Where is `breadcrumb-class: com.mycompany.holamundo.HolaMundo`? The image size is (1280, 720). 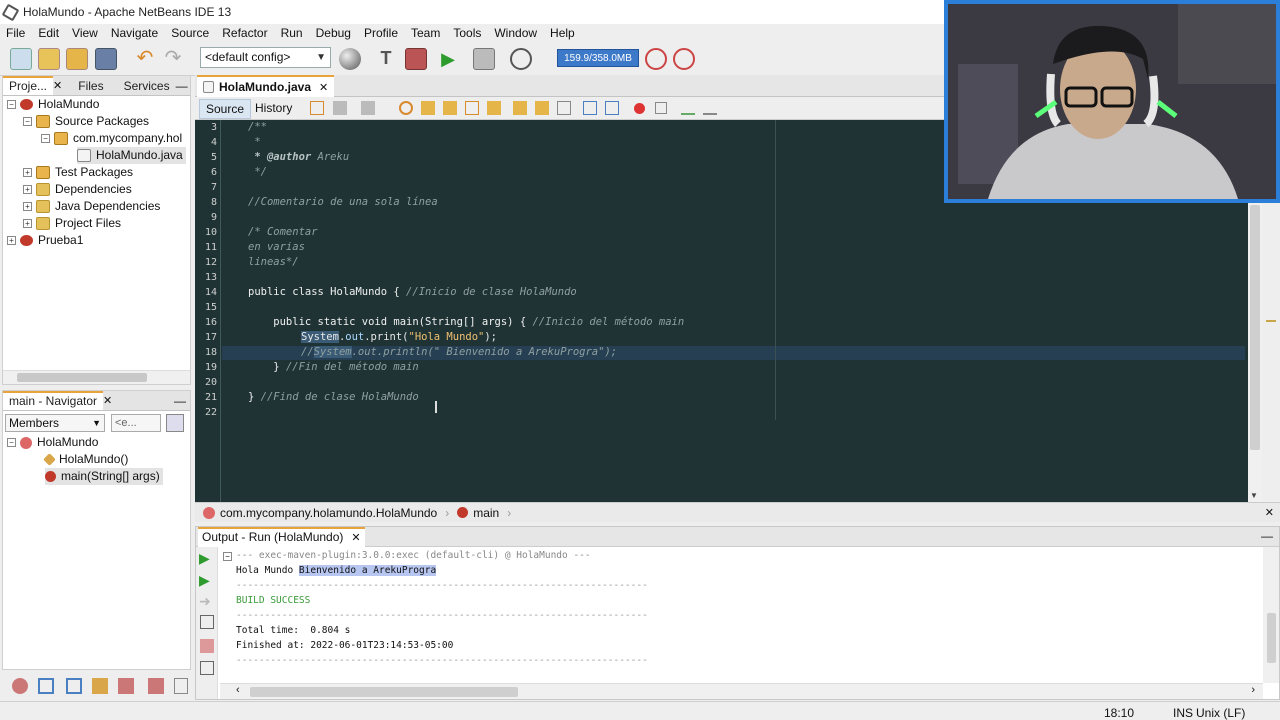 breadcrumb-class: com.mycompany.holamundo.HolaMundo is located at coordinates (328, 513).